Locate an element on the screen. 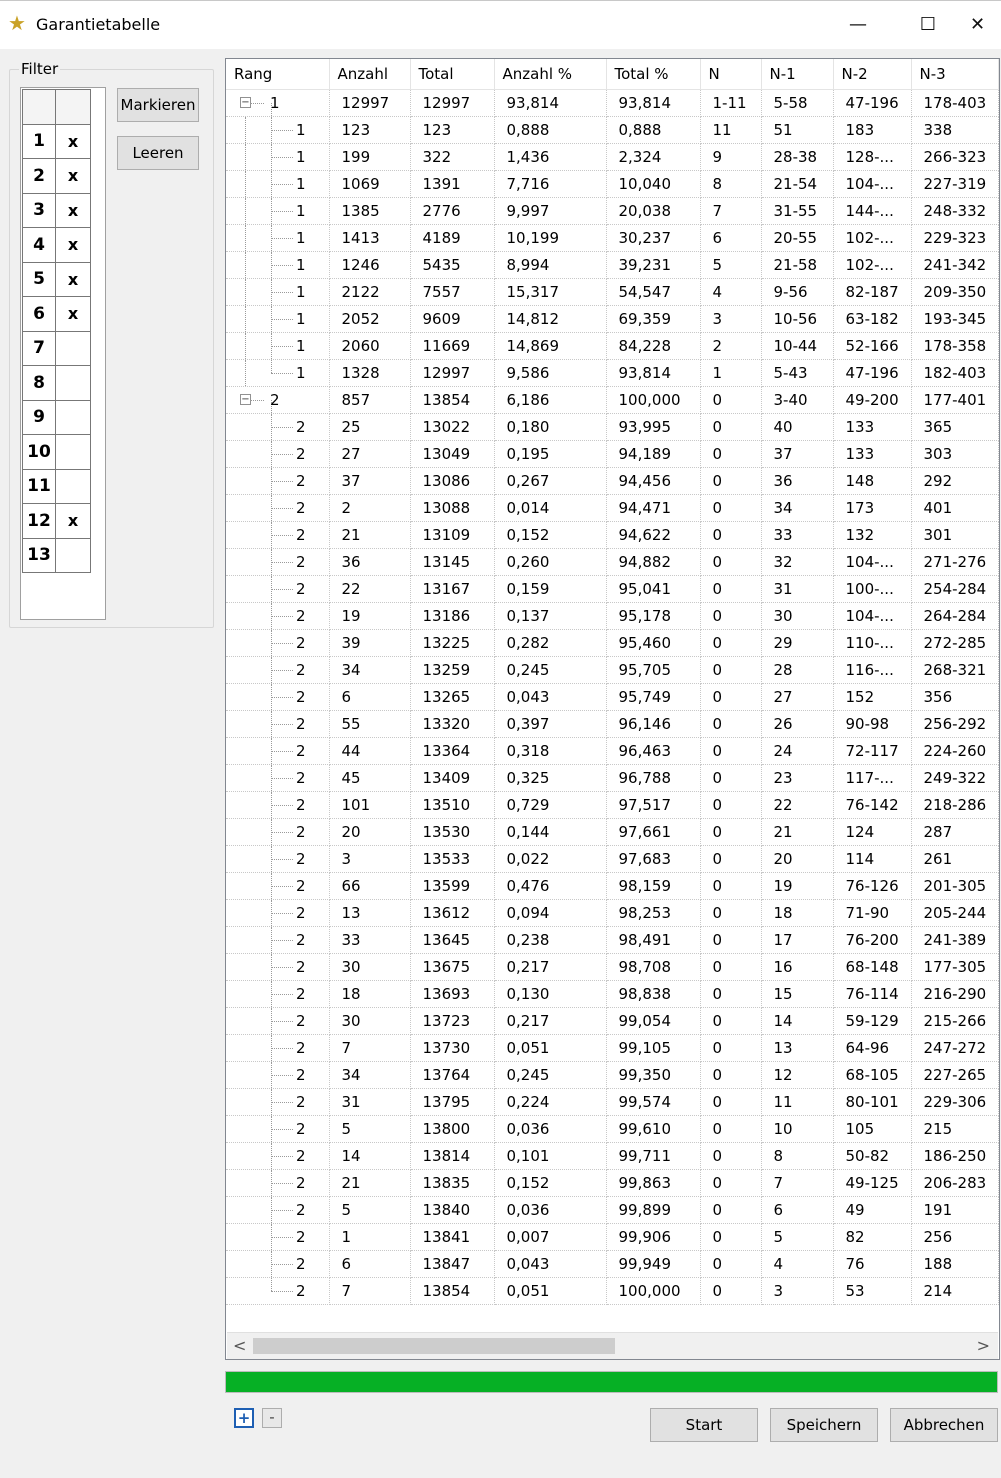 This screenshot has height=1478, width=1001. group-row: −2 857 13854 6,186 100,000 0 3-40 49-200 177-401 is located at coordinates (612, 400).